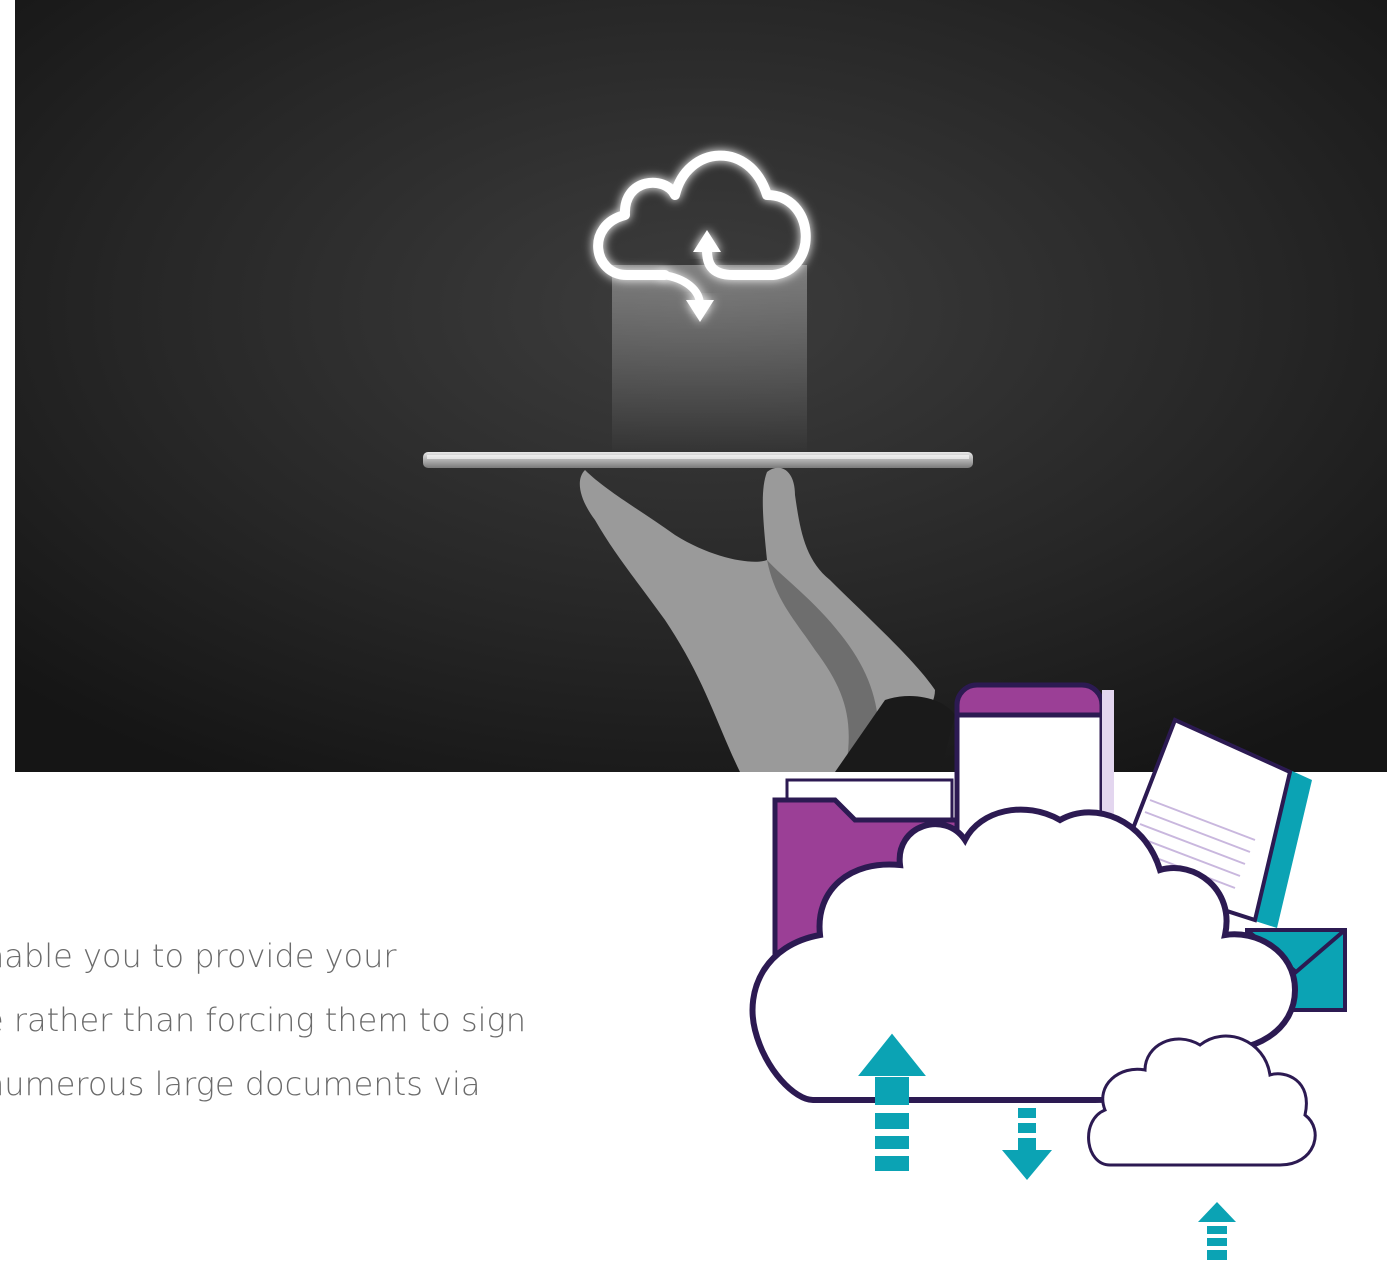 The image size is (1387, 1267). Describe the element at coordinates (240, 1084) in the screenshot. I see `body-text-line: numerous large documents via` at that location.